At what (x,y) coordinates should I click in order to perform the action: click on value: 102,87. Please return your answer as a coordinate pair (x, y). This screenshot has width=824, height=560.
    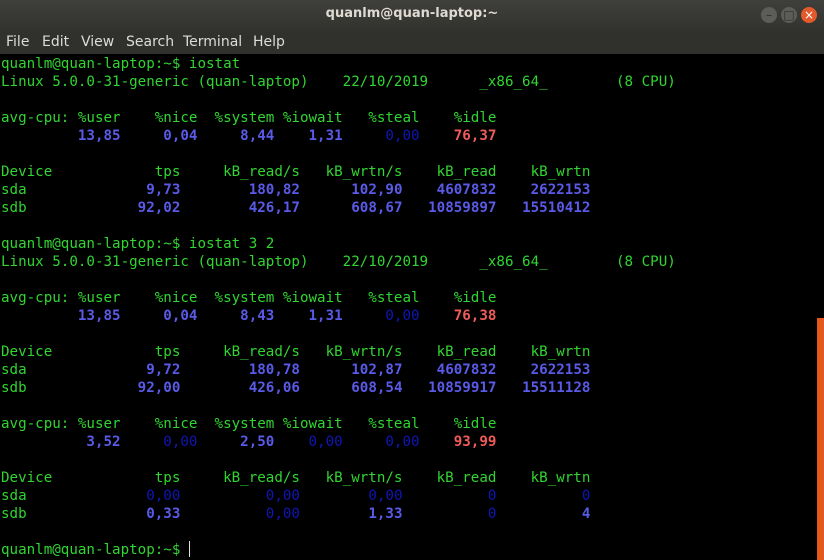
    Looking at the image, I should click on (351, 370).